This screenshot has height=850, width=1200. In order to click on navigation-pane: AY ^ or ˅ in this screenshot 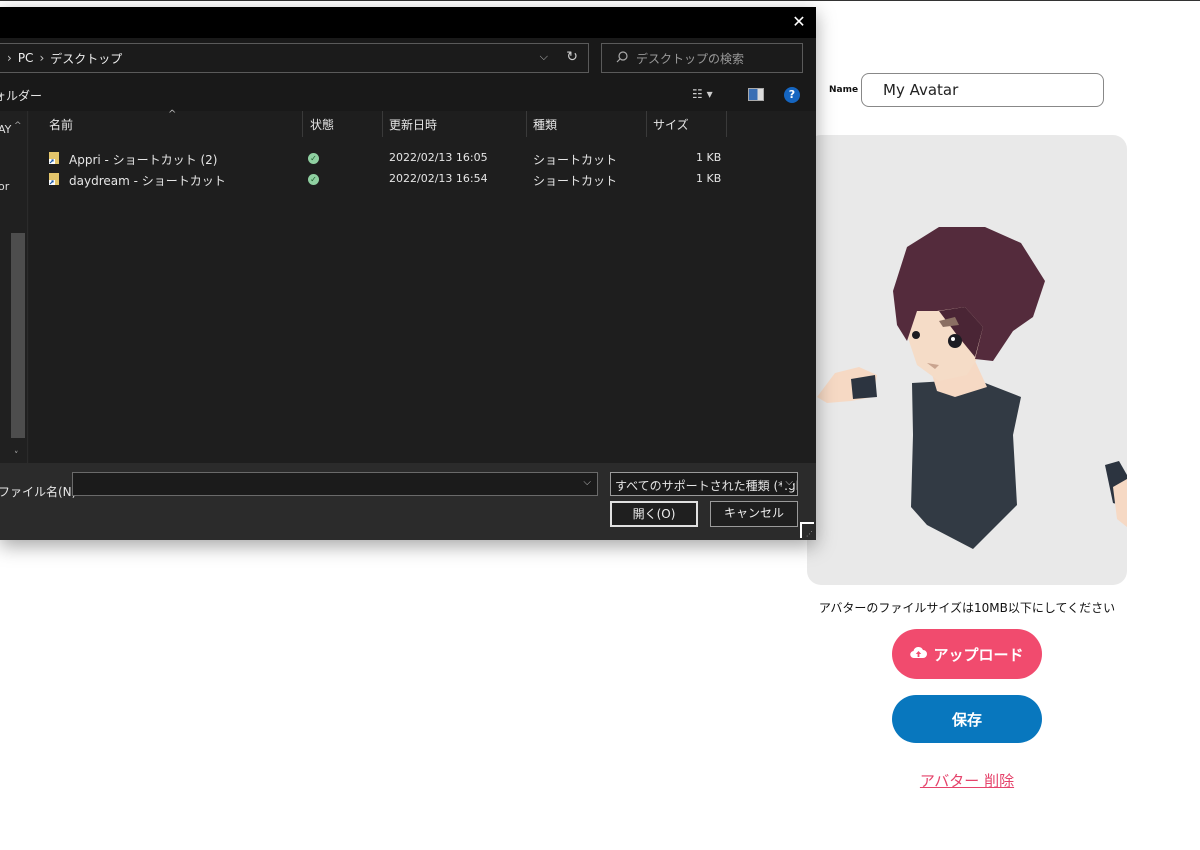, I will do `click(14, 287)`.